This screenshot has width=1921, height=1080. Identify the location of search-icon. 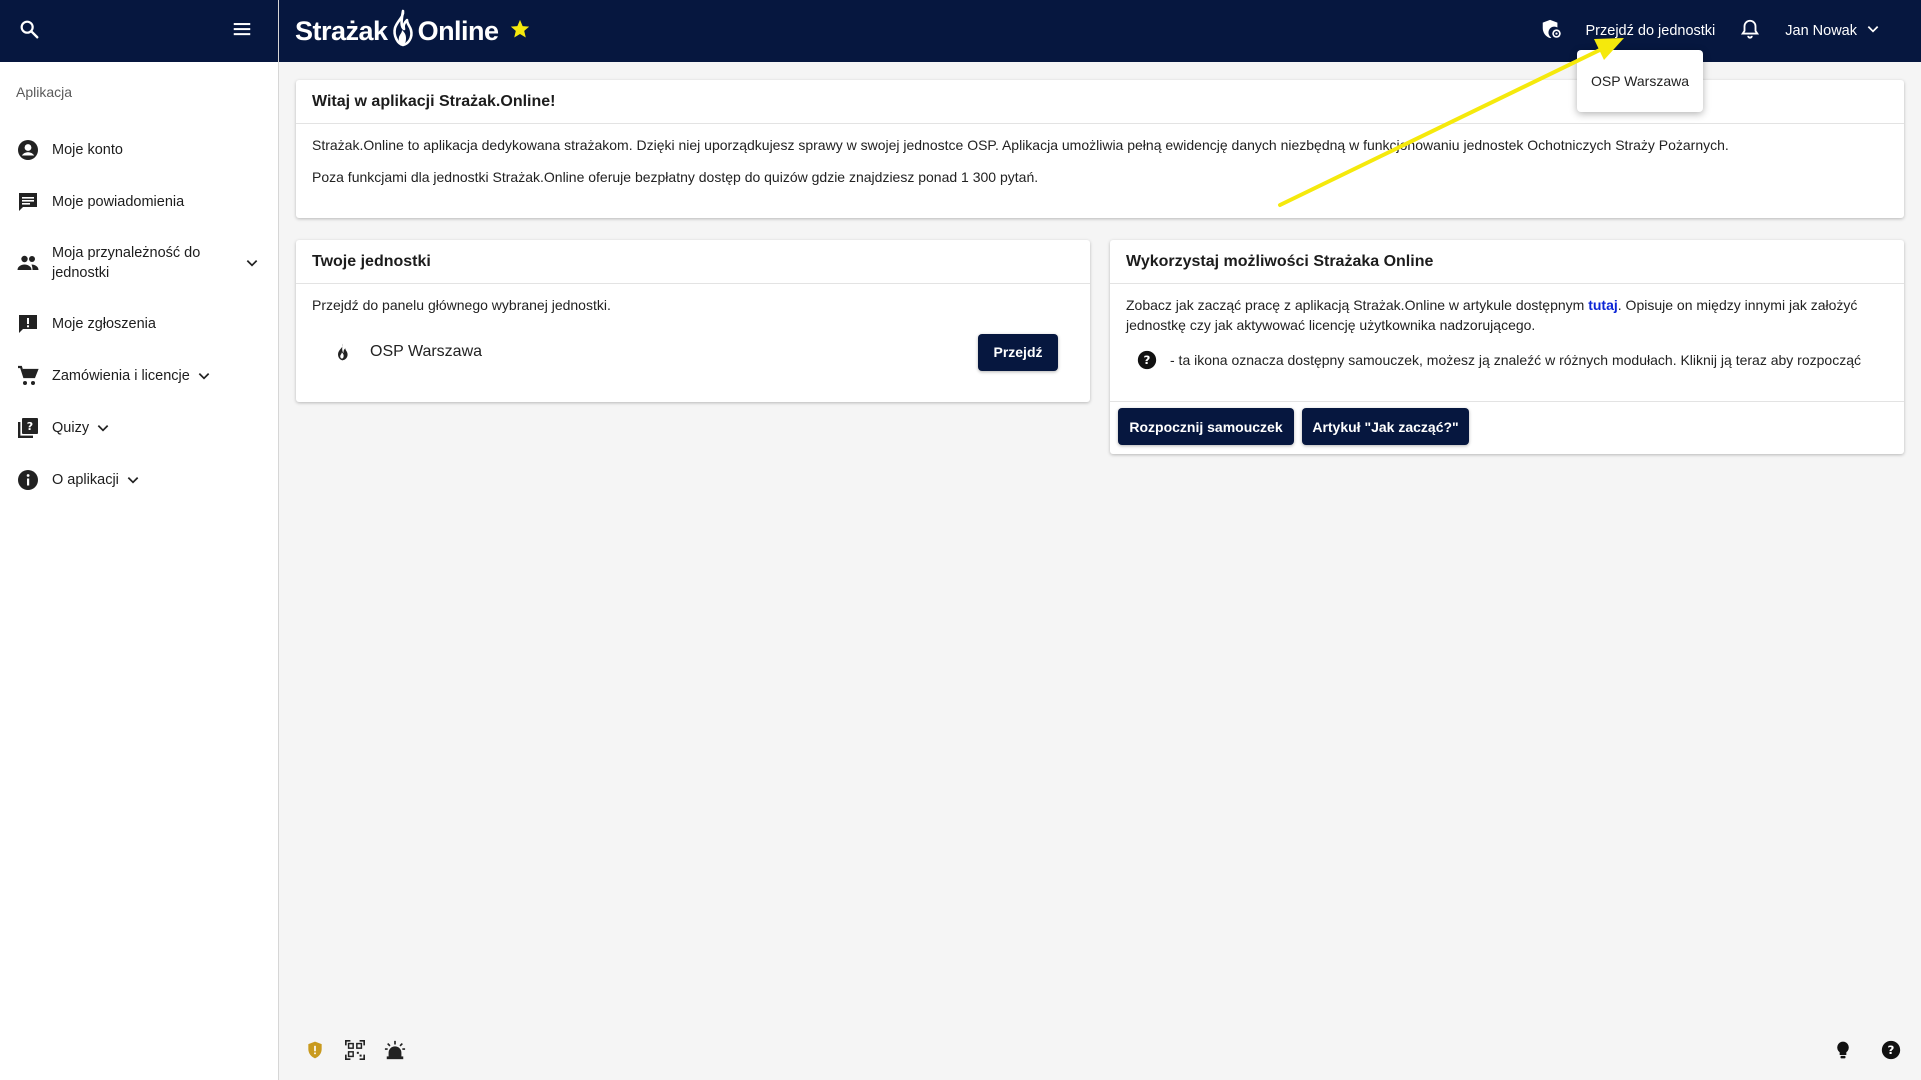
(29, 31).